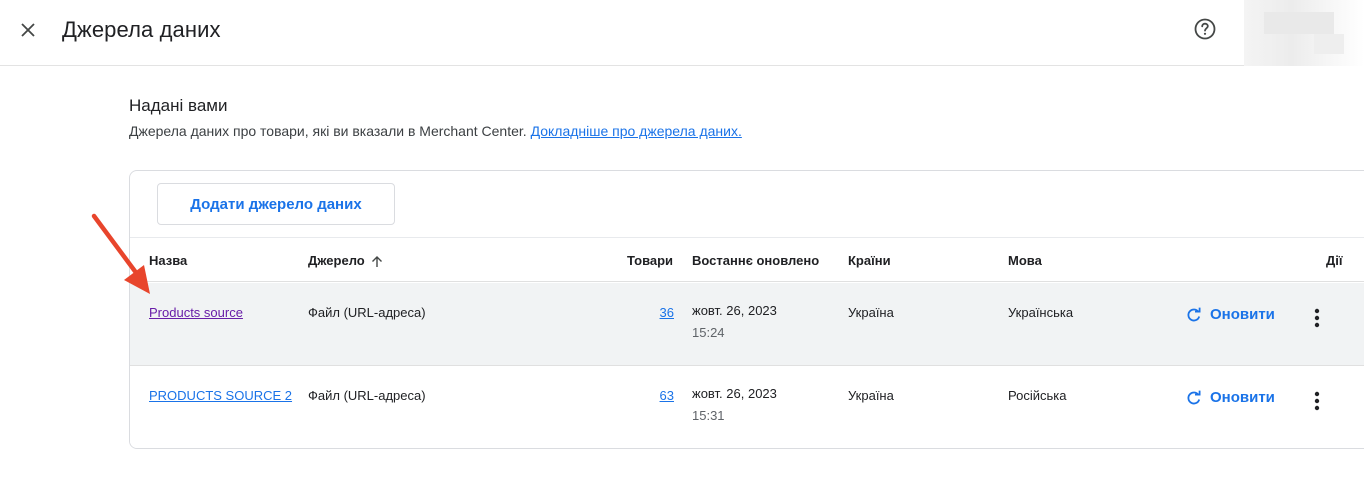  I want to click on column-header-source-label: Джерело, so click(336, 260).